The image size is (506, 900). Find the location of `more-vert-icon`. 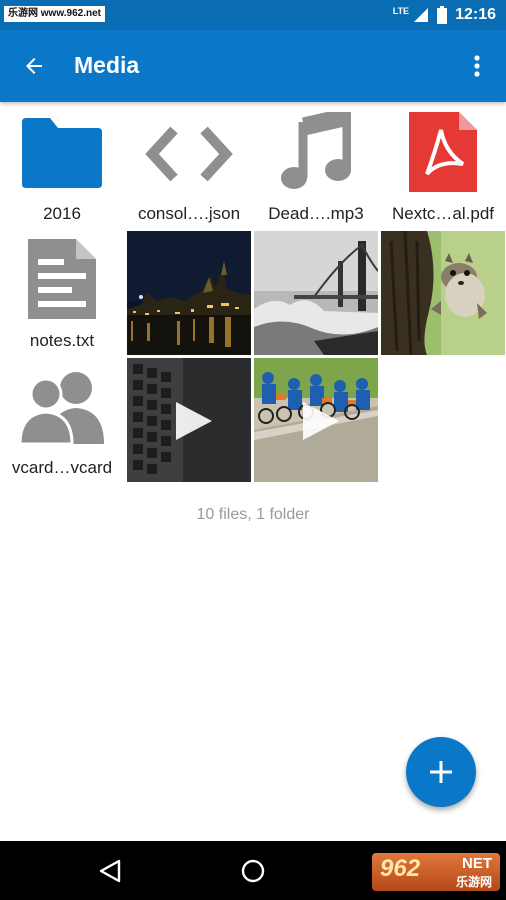

more-vert-icon is located at coordinates (477, 66).